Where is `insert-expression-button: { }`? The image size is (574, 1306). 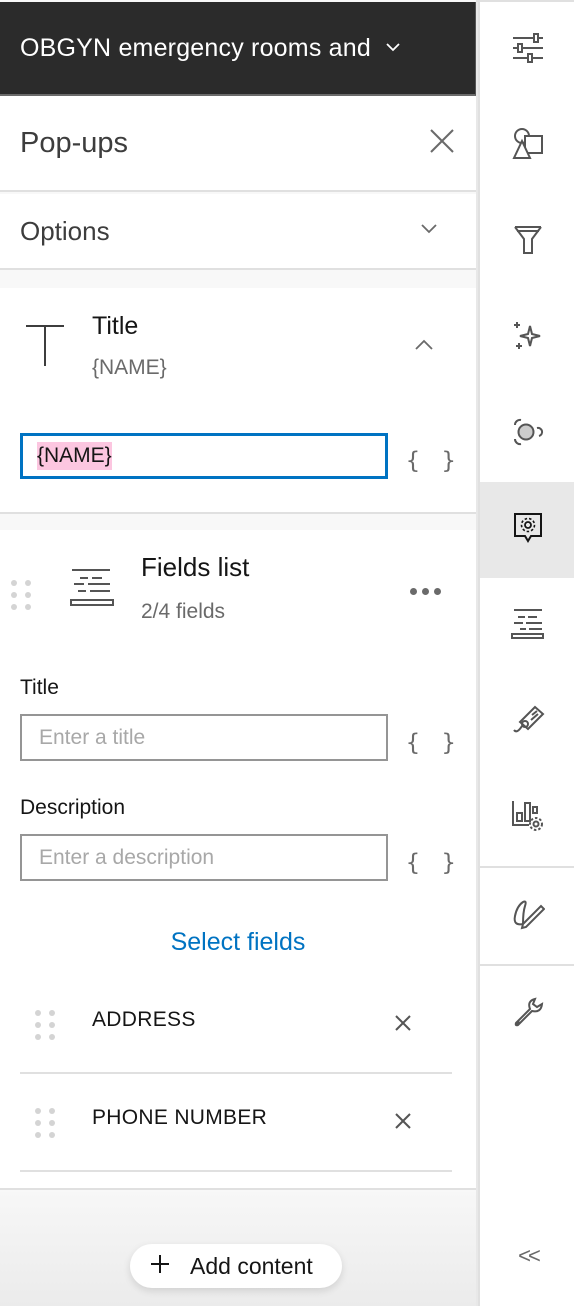 insert-expression-button: { } is located at coordinates (433, 461).